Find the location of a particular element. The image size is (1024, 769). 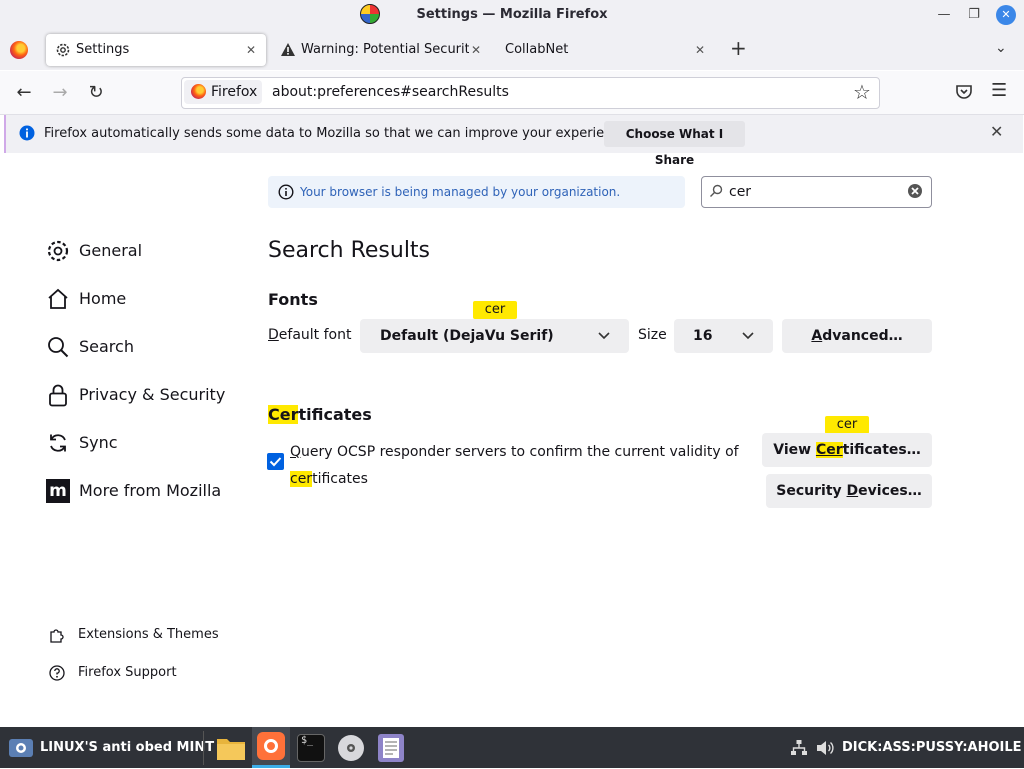

taskbar-separator is located at coordinates (203, 748).